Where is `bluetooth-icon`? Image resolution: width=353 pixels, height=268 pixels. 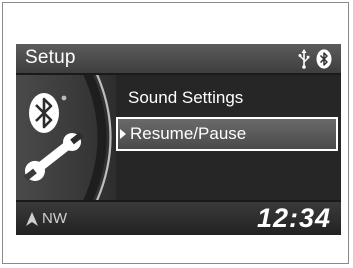
bluetooth-icon is located at coordinates (324, 59).